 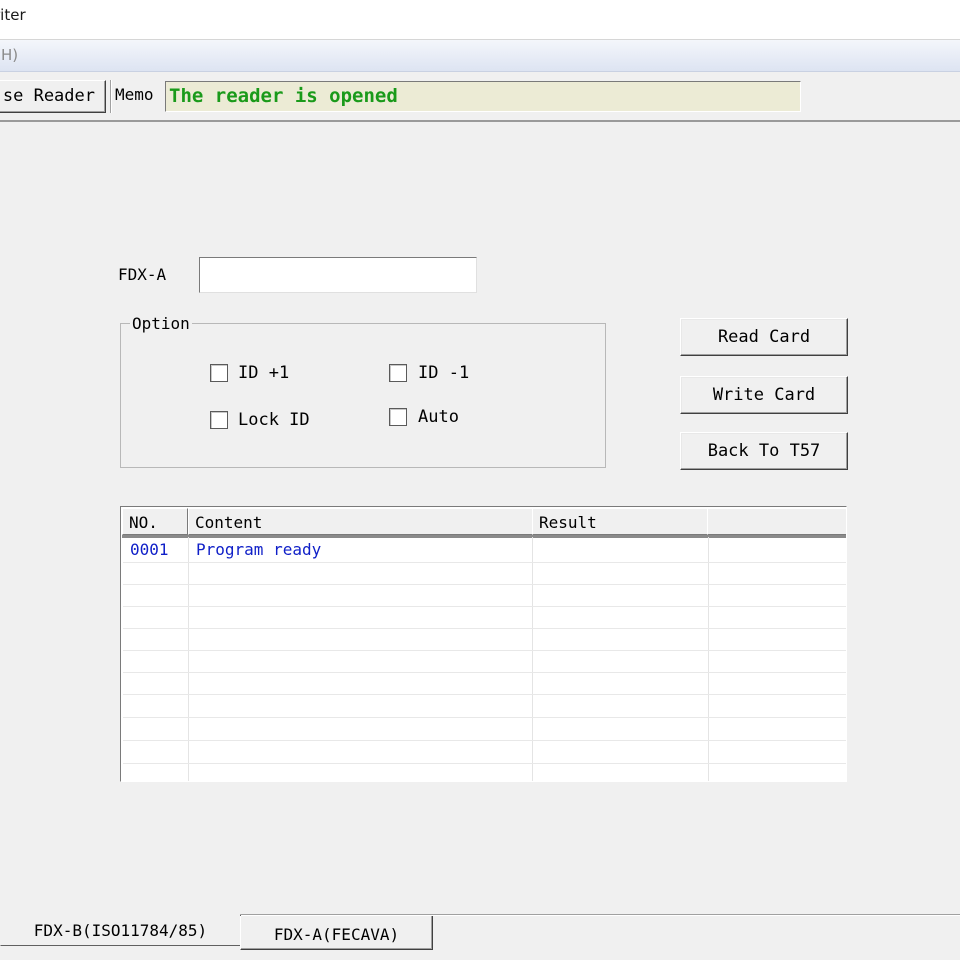 What do you see at coordinates (336, 933) in the screenshot?
I see `tab-fdx-a: FDX-A(FECAVA)` at bounding box center [336, 933].